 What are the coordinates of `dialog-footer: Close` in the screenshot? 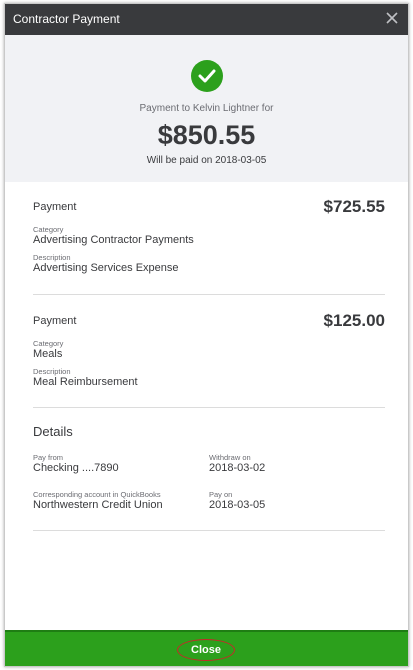 It's located at (206, 648).